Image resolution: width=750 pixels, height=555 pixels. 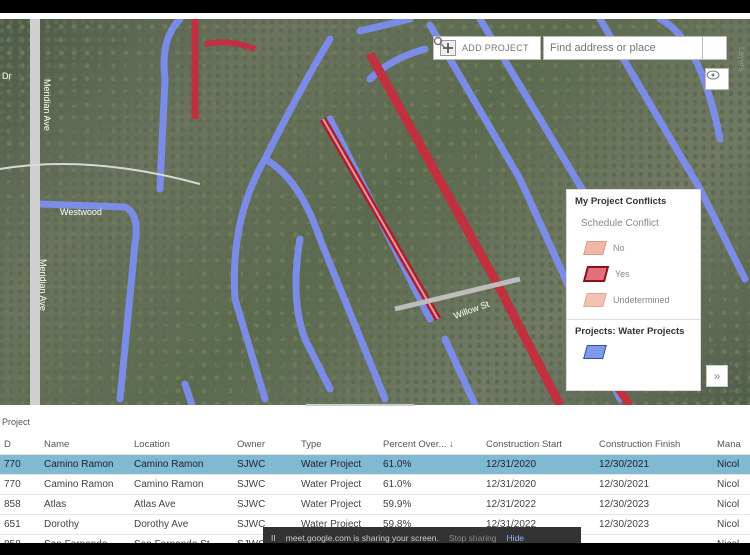 What do you see at coordinates (633, 274) in the screenshot?
I see `legend-item: Yes` at bounding box center [633, 274].